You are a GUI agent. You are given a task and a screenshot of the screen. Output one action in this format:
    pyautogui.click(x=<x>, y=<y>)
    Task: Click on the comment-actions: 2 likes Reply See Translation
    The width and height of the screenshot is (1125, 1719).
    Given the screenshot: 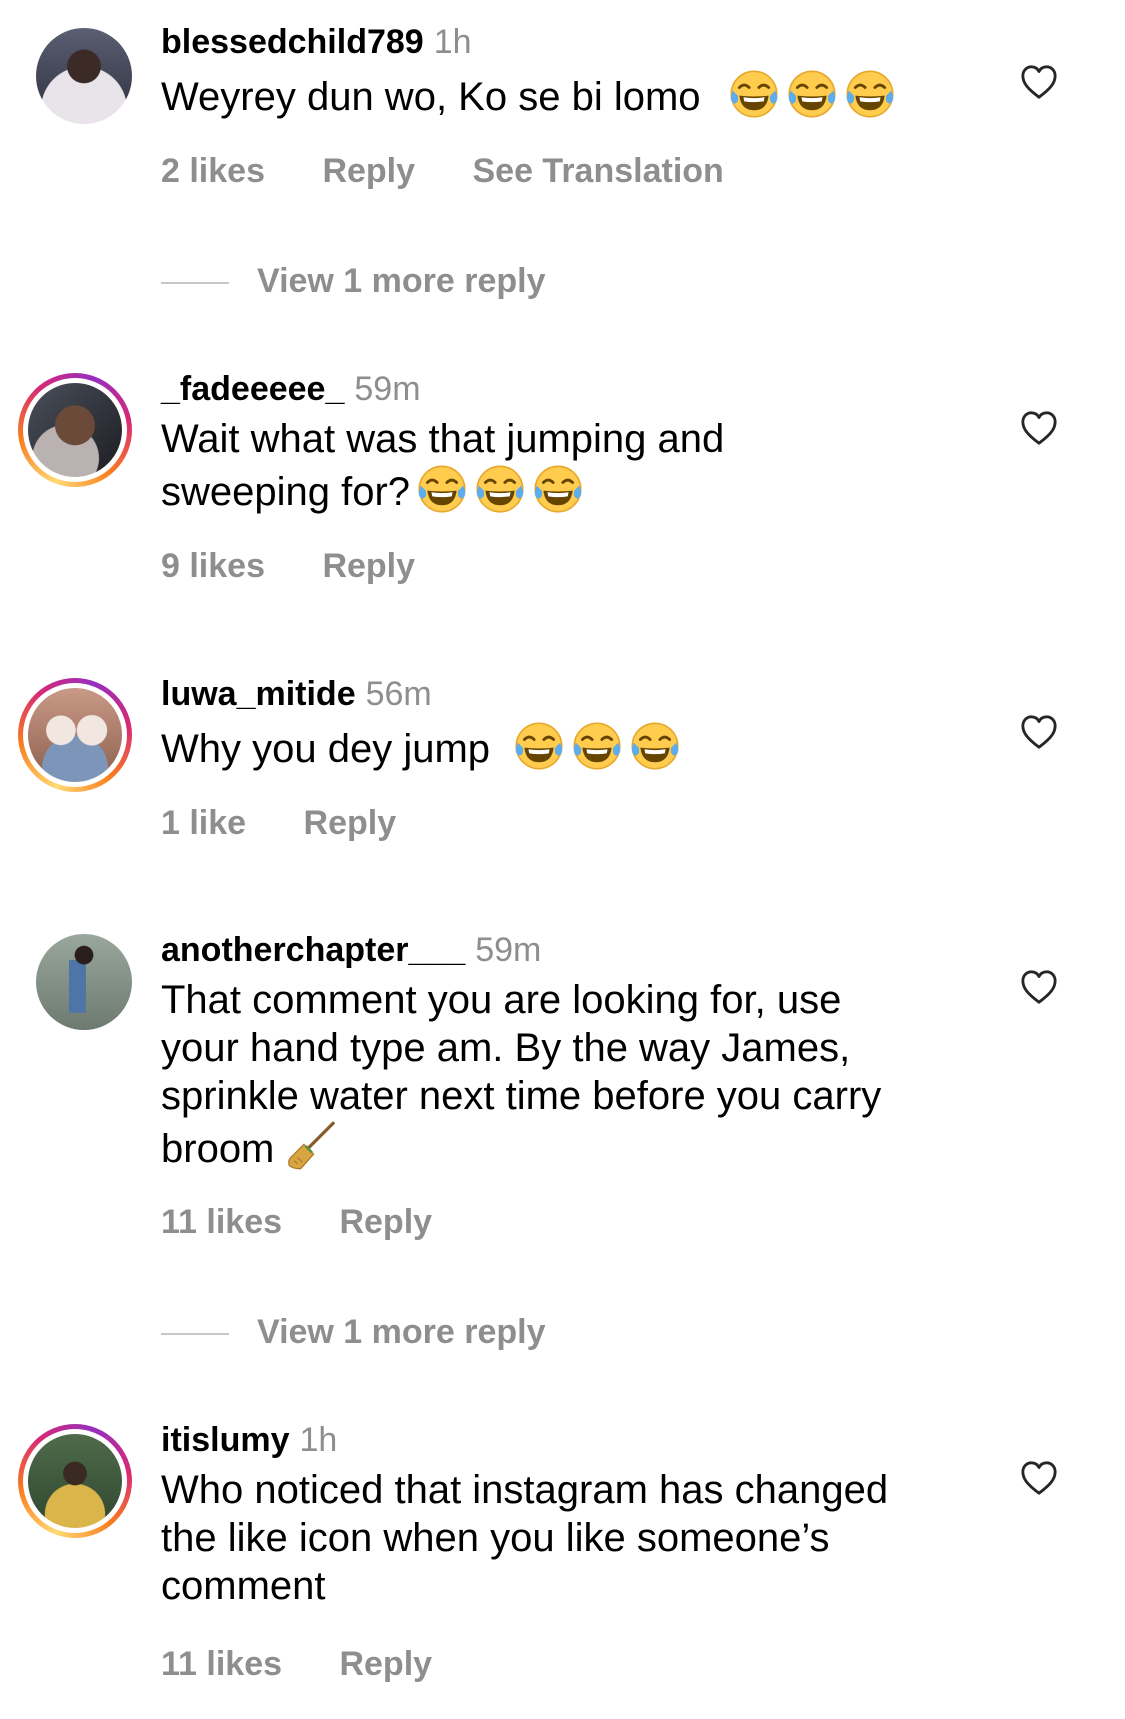 What is the action you would take?
    pyautogui.click(x=466, y=171)
    